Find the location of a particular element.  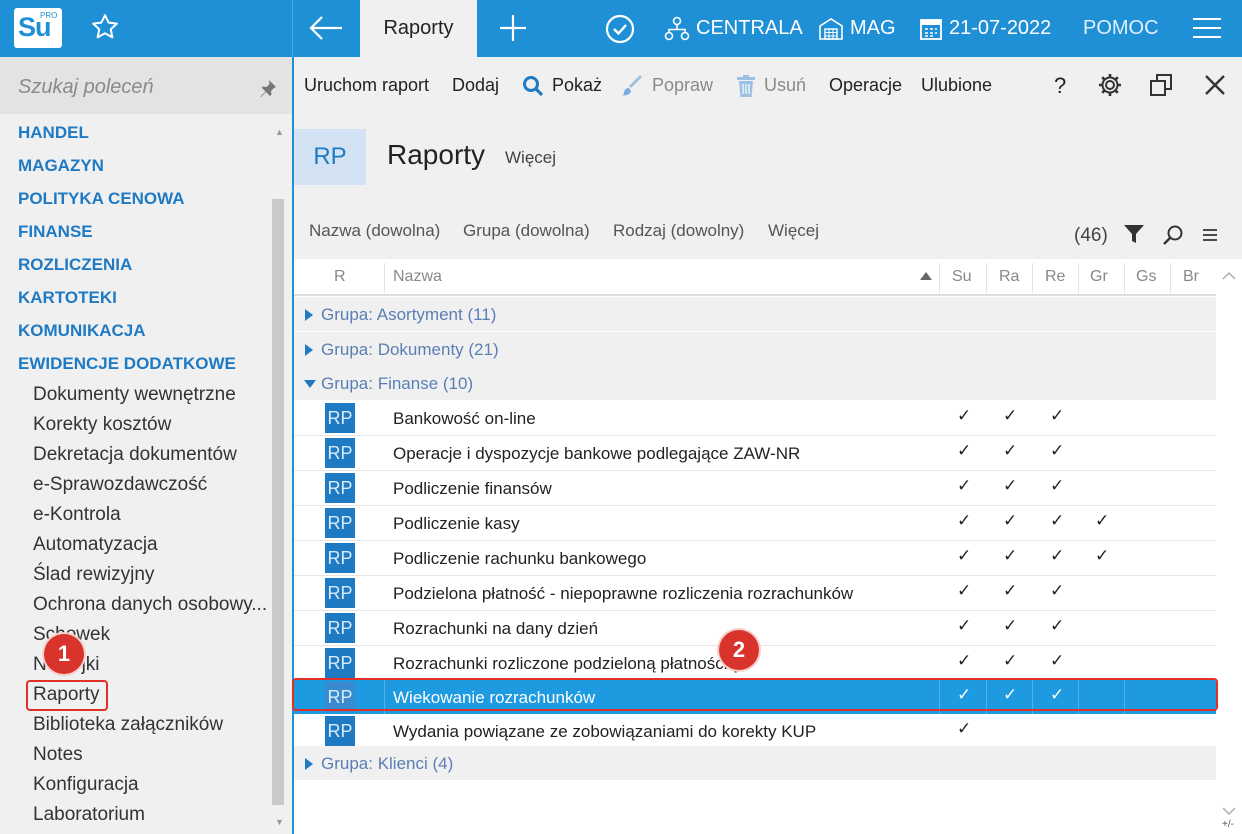

date-selector: 21-07-2022 is located at coordinates (985, 28).